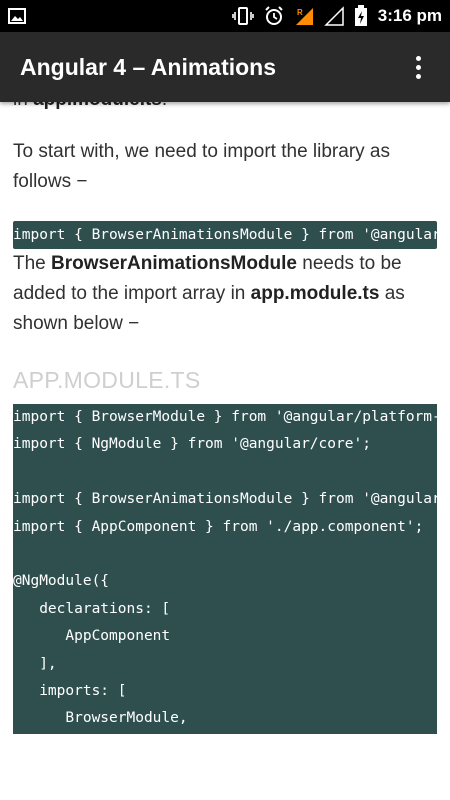  Describe the element at coordinates (70, 690) in the screenshot. I see `code-line: imports: [` at that location.